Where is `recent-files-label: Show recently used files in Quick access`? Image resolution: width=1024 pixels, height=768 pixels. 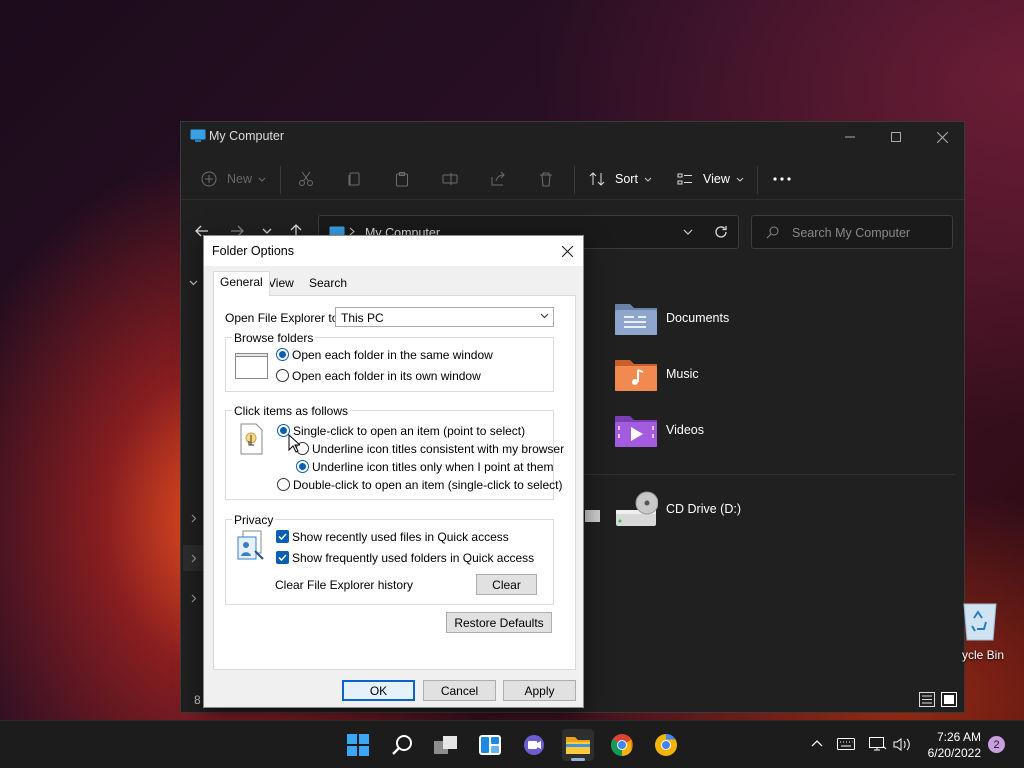 recent-files-label: Show recently used files in Quick access is located at coordinates (400, 537).